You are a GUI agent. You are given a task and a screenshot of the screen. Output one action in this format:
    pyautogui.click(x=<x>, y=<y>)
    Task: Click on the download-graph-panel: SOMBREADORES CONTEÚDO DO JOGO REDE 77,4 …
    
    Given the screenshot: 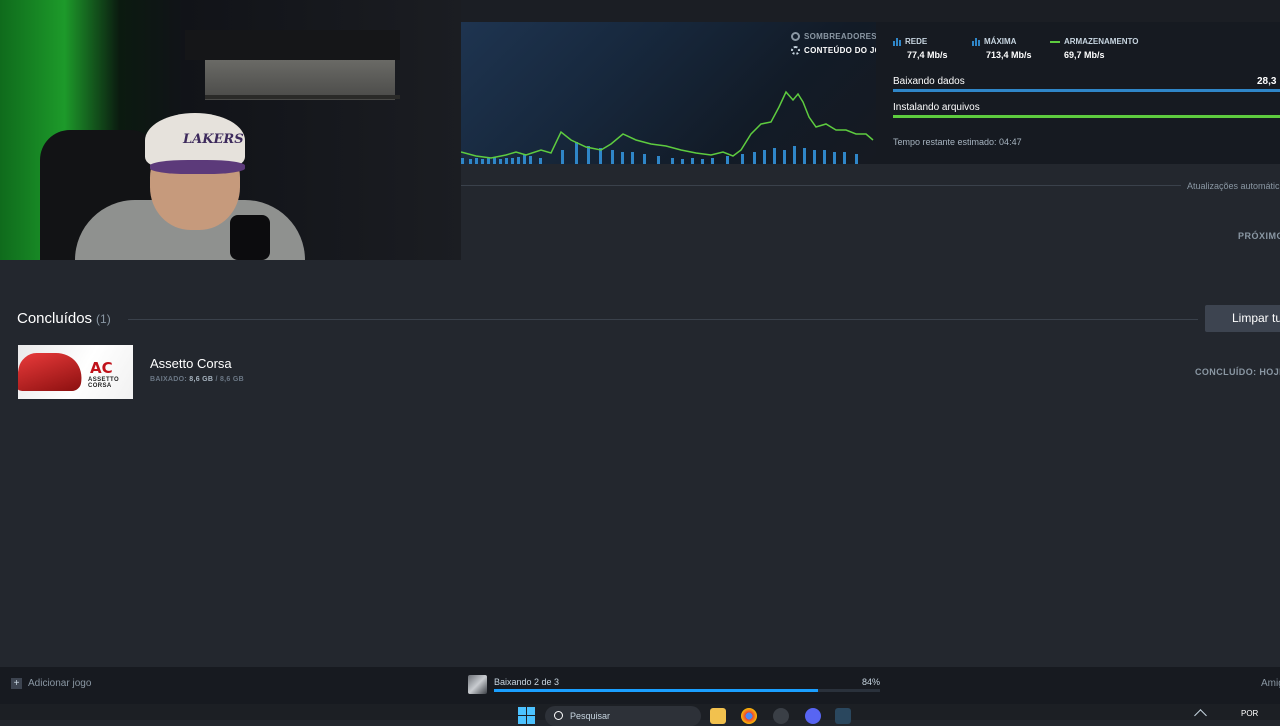 What is the action you would take?
    pyautogui.click(x=870, y=93)
    